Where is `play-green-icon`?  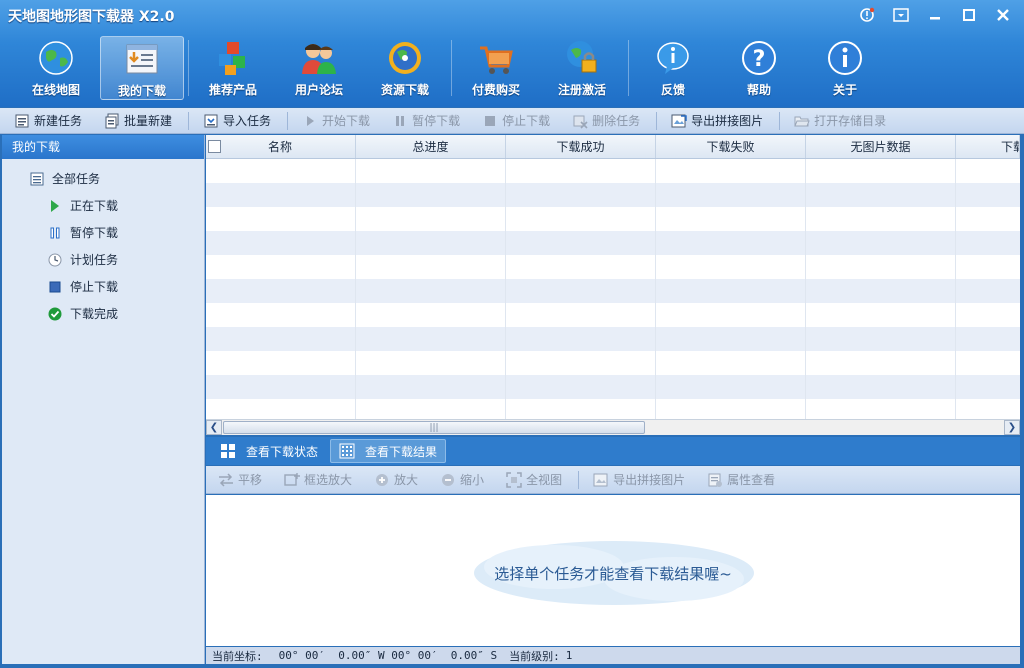
play-green-icon is located at coordinates (55, 205).